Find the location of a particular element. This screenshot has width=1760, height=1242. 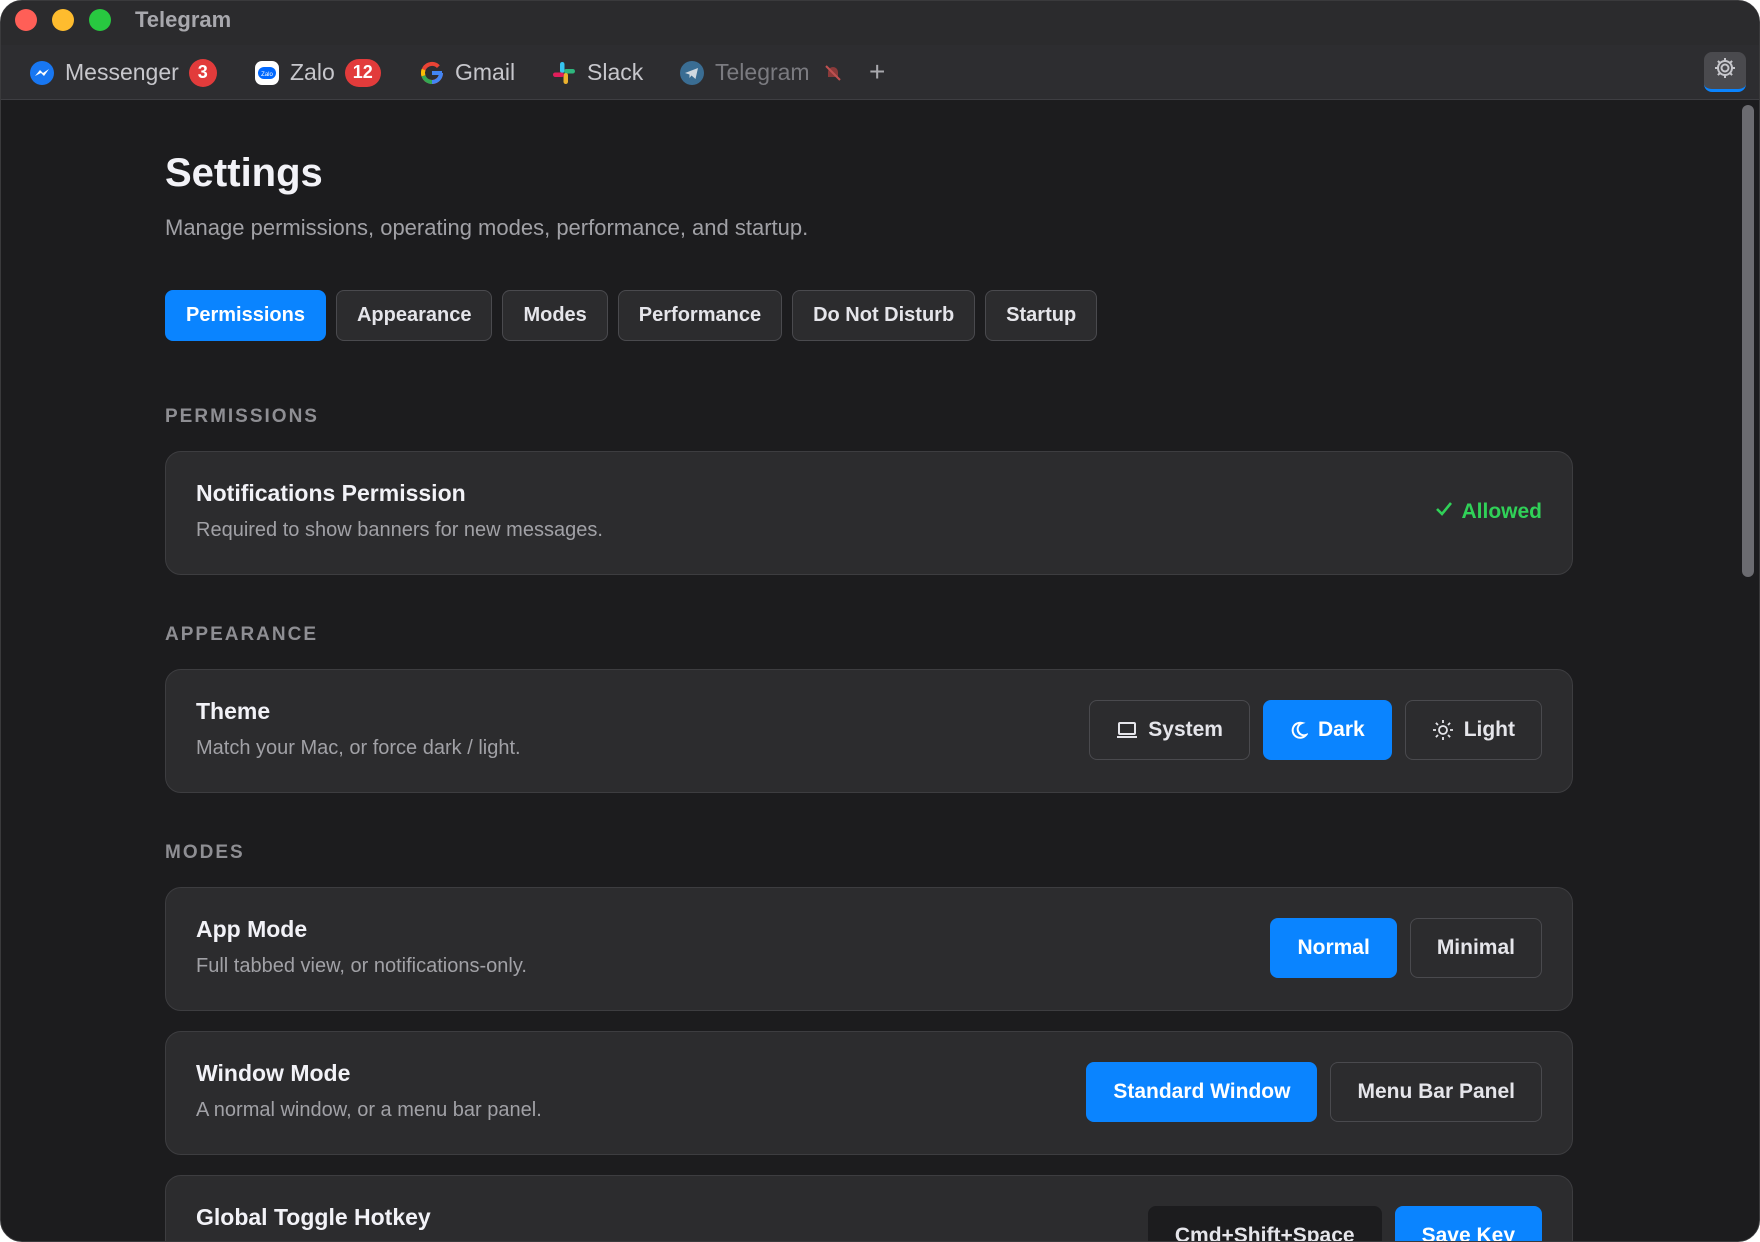

service-tab-messenger: Messenger 3 is located at coordinates (123, 72).